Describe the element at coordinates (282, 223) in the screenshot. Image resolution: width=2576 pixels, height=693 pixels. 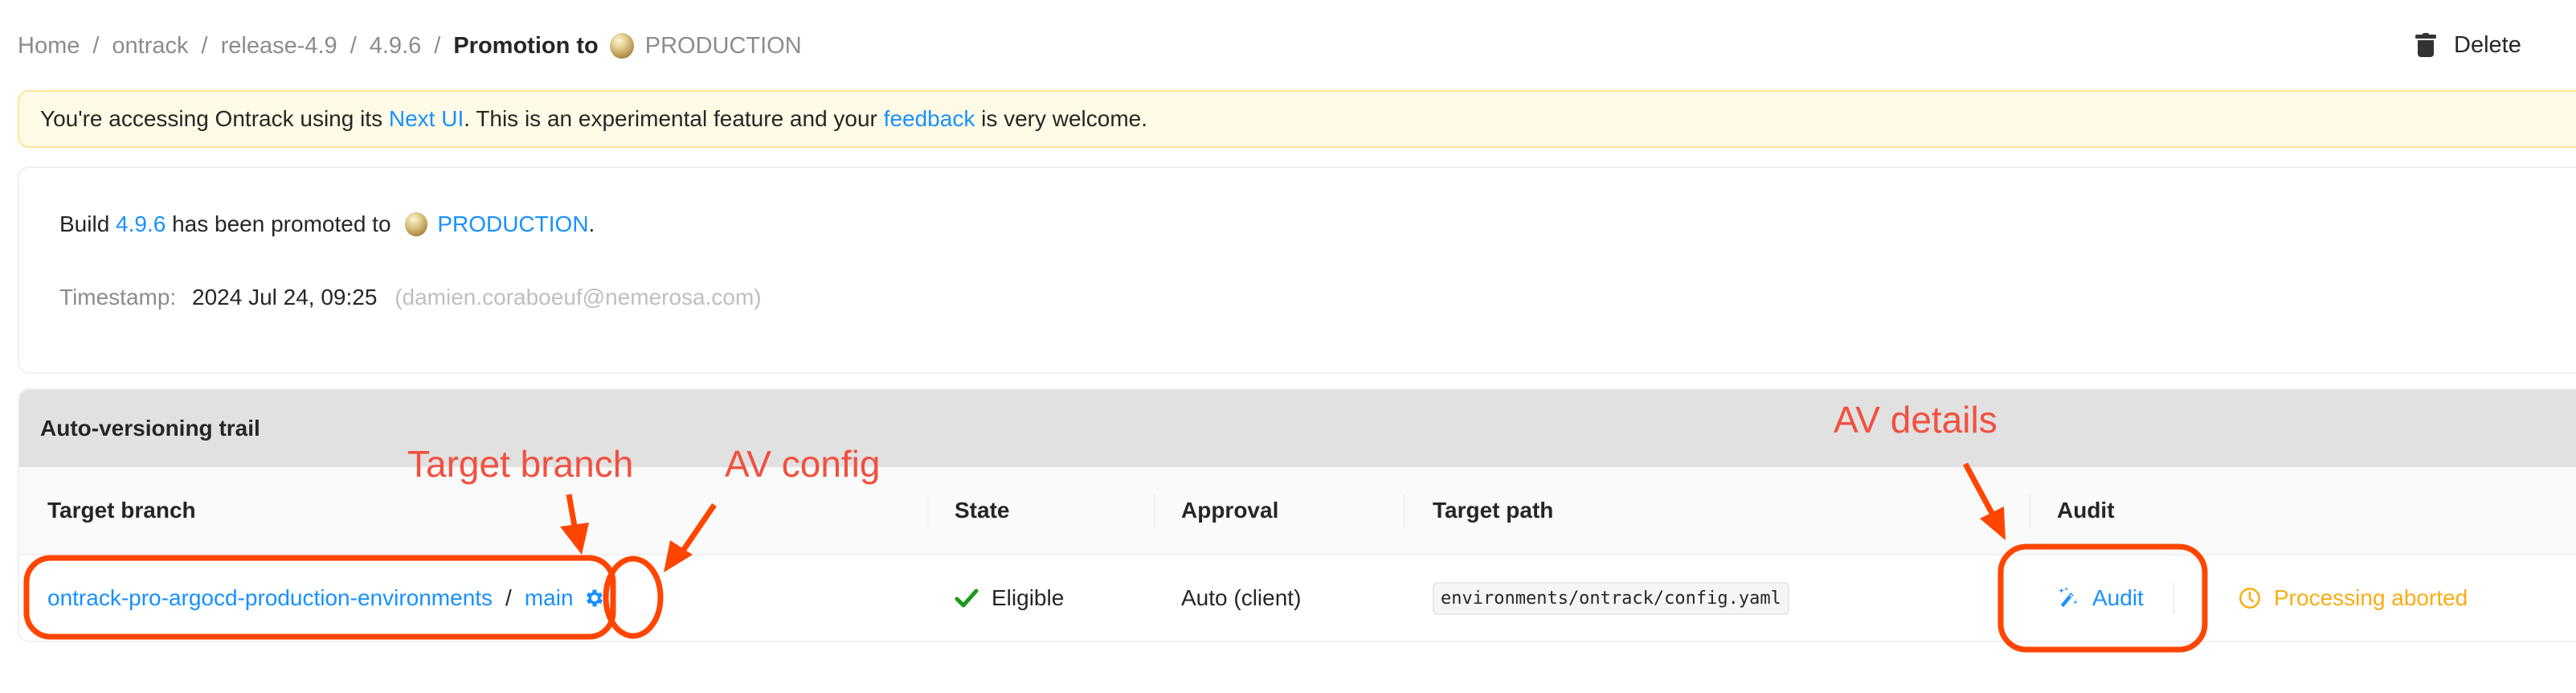
I see `promotion-text: has been promoted to` at that location.